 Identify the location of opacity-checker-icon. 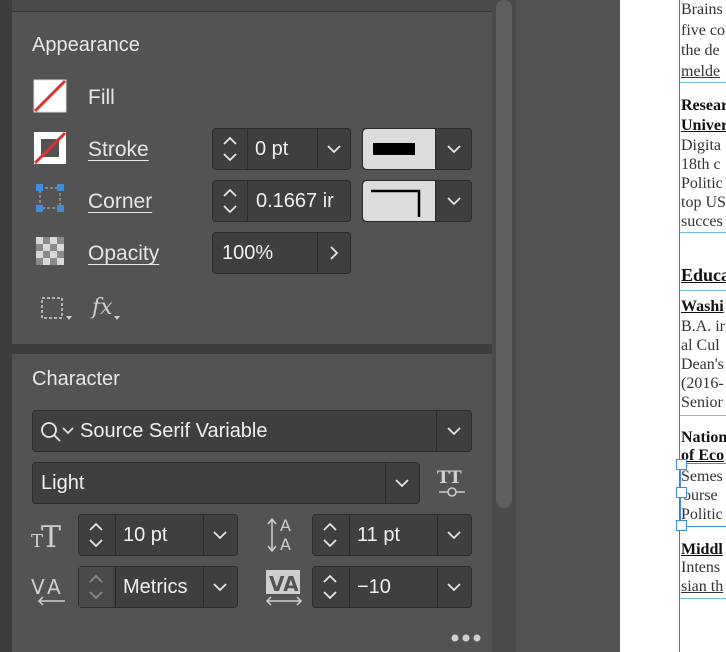
(50, 253).